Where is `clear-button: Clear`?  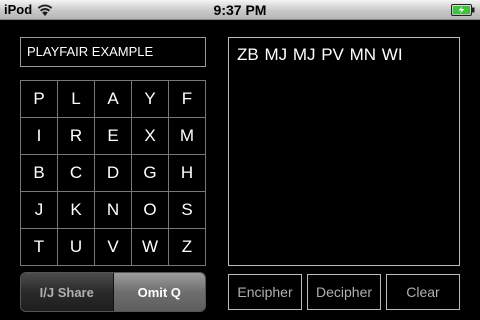 clear-button: Clear is located at coordinates (423, 292).